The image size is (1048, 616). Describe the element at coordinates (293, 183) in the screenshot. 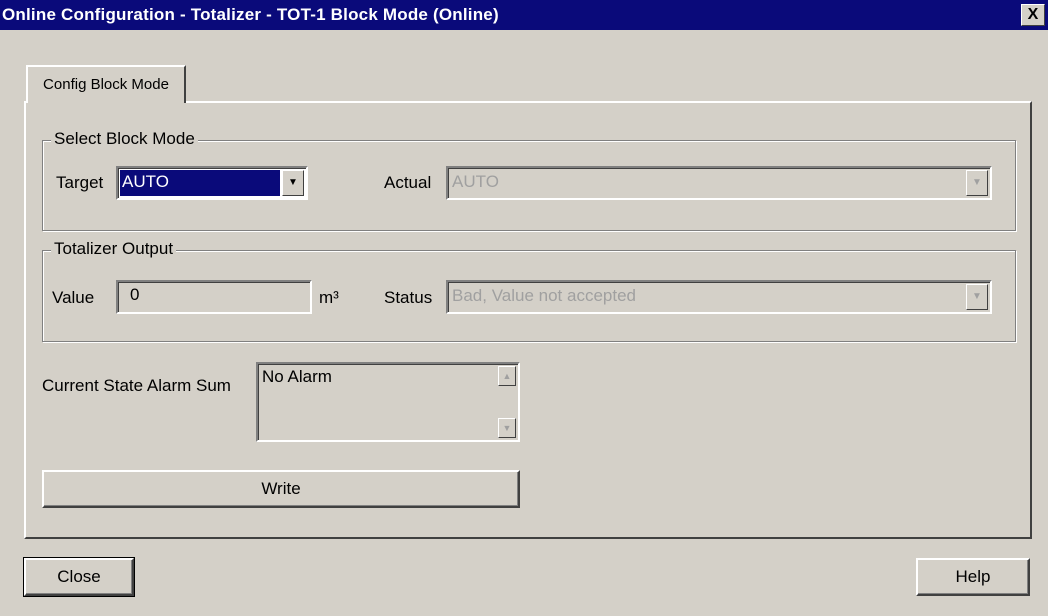

I see `target-dropdown-icon: ▼` at that location.